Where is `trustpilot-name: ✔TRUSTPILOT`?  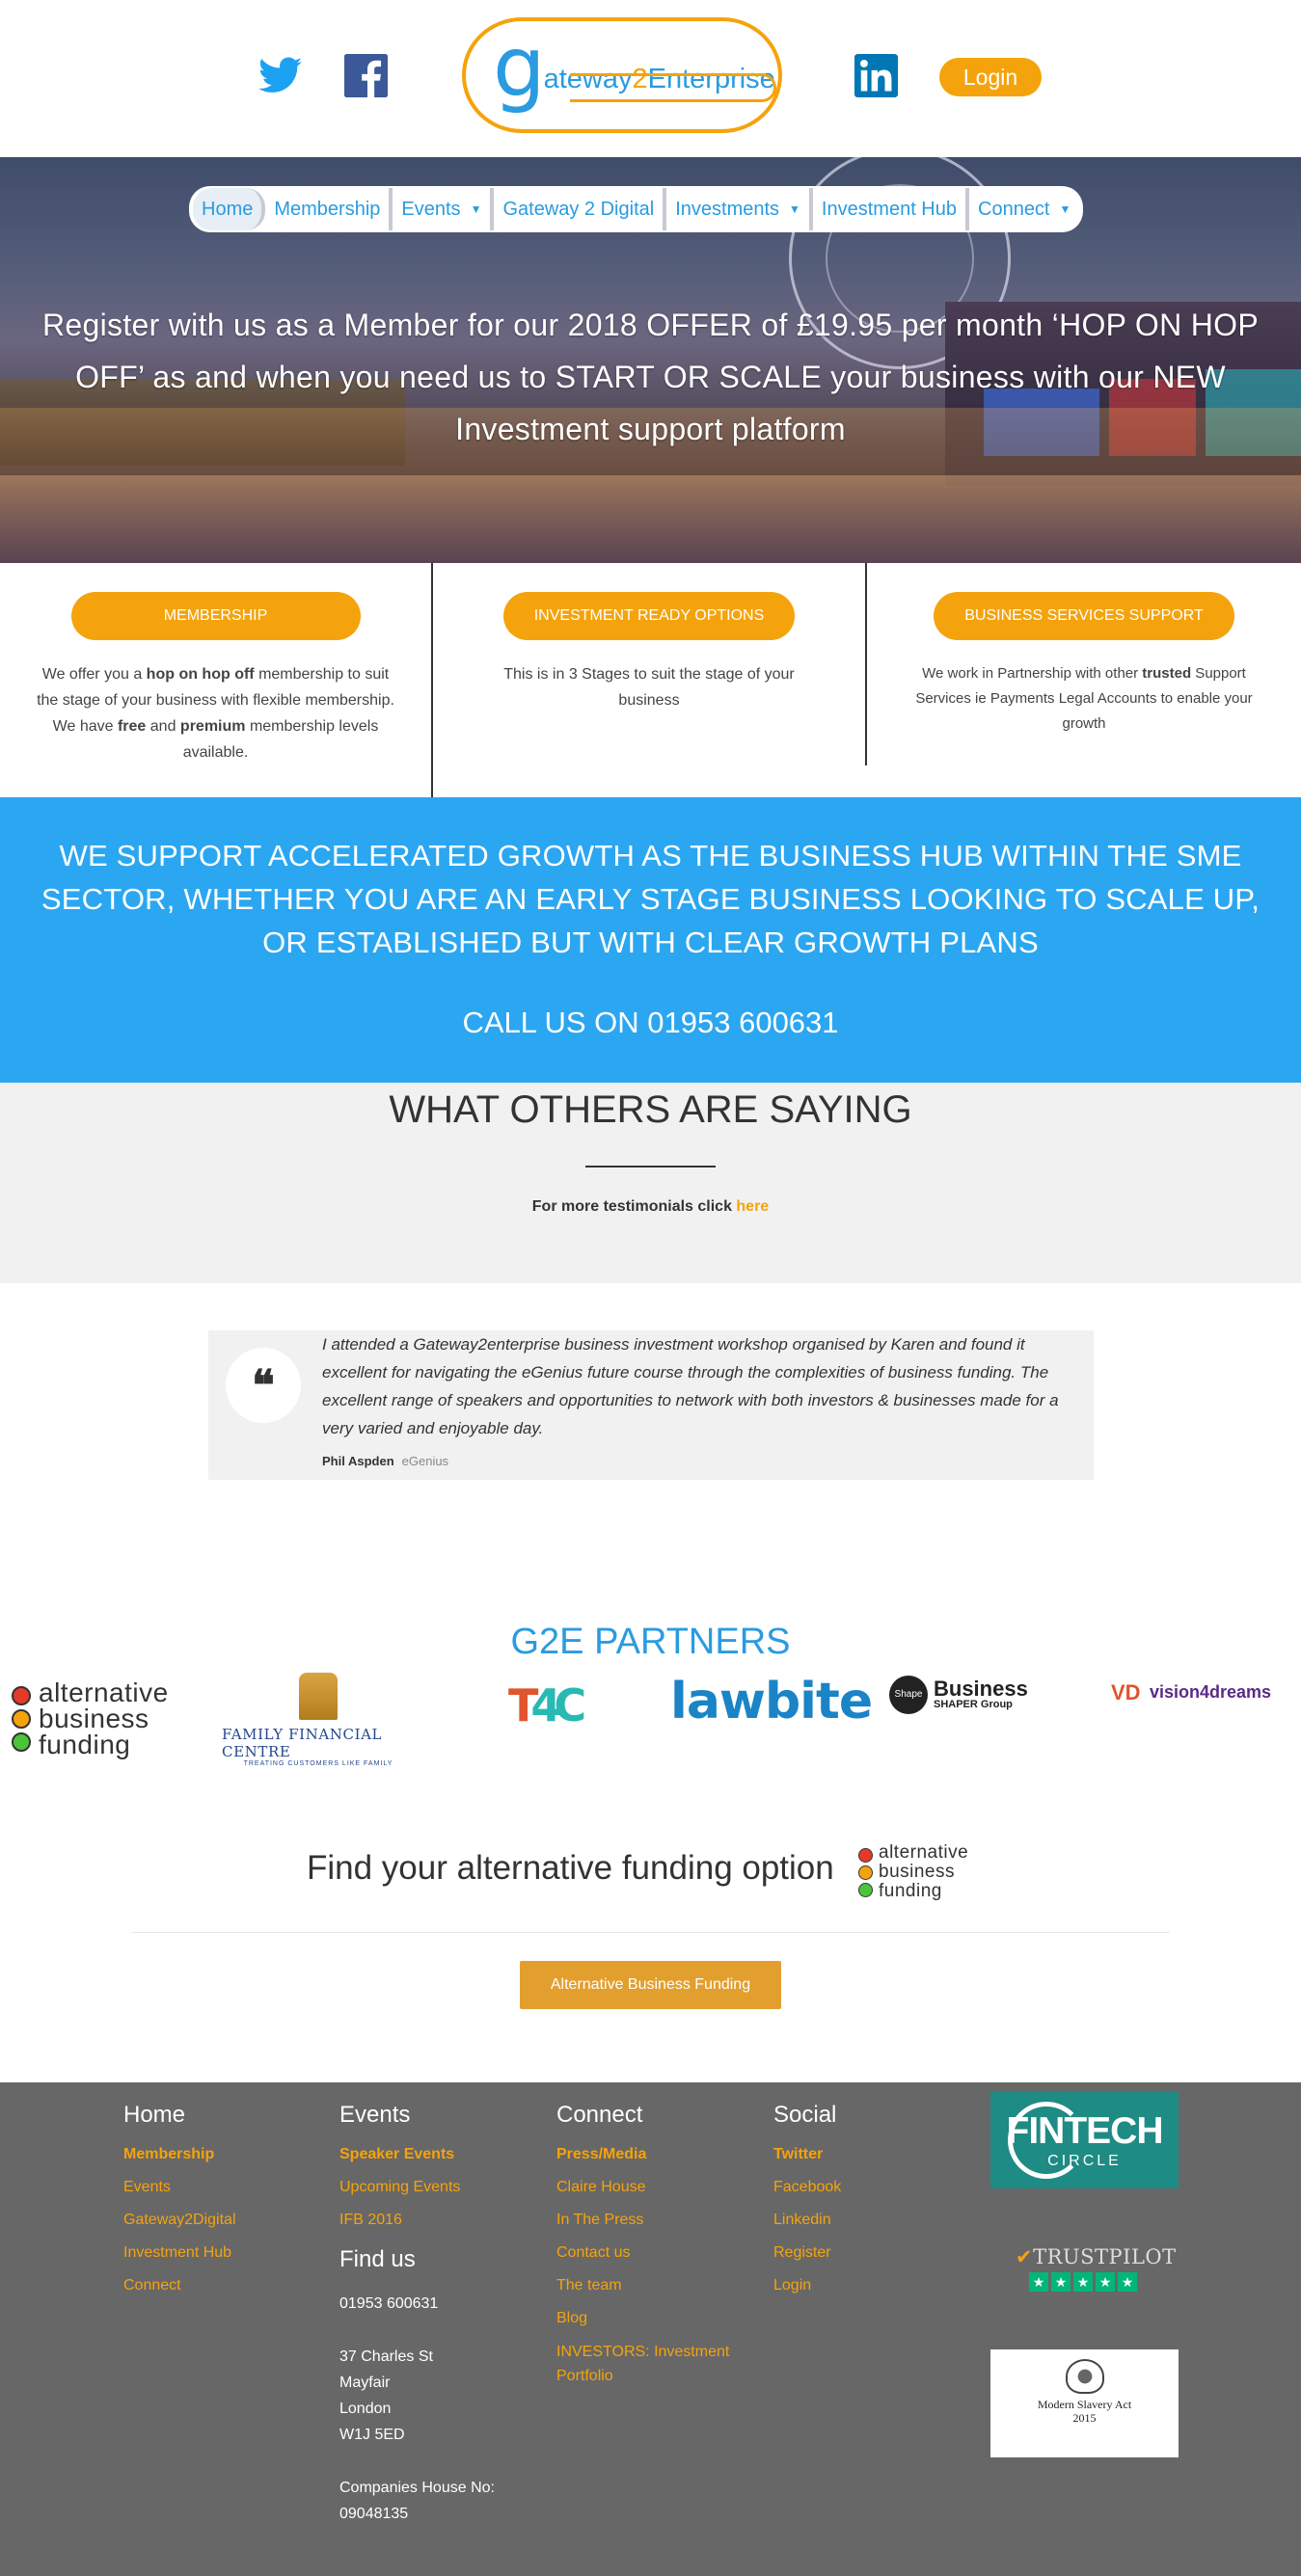 trustpilot-name: ✔TRUSTPILOT is located at coordinates (1096, 2256).